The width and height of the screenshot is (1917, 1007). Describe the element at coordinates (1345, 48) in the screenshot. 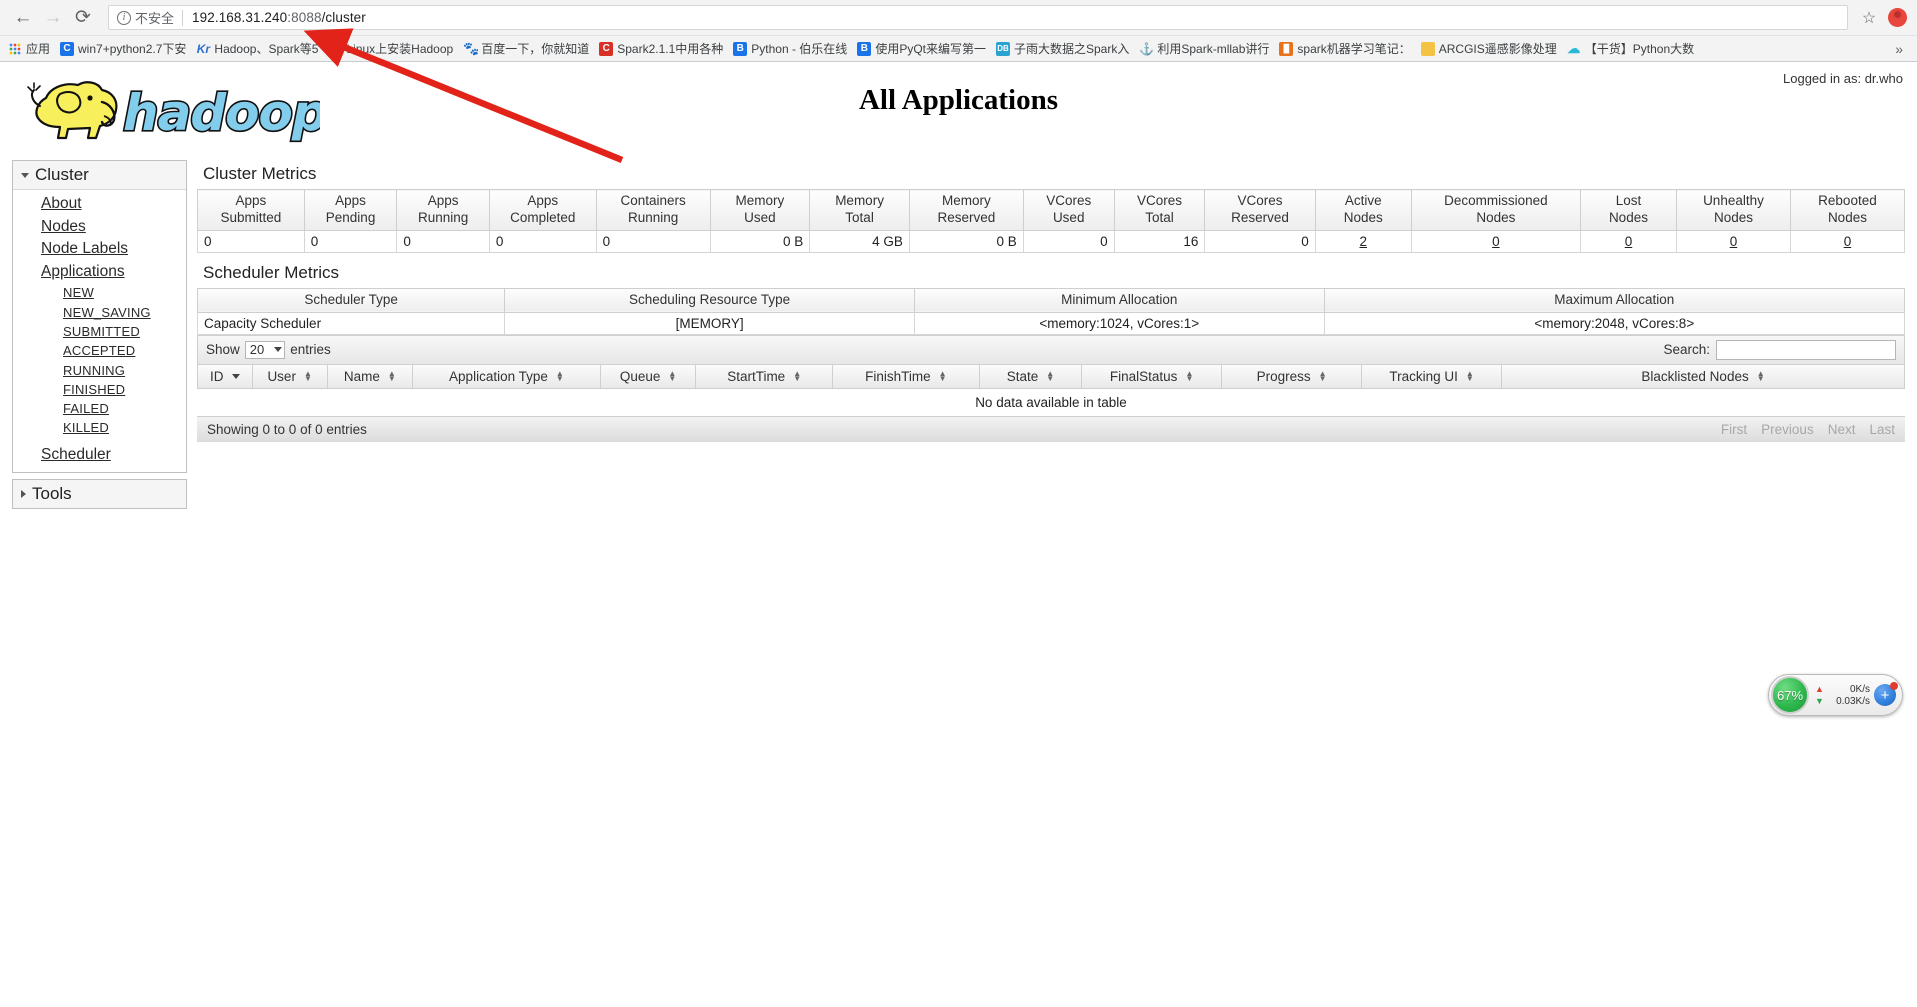

I see `bookmark-item: █ spark机器学习笔记：` at that location.